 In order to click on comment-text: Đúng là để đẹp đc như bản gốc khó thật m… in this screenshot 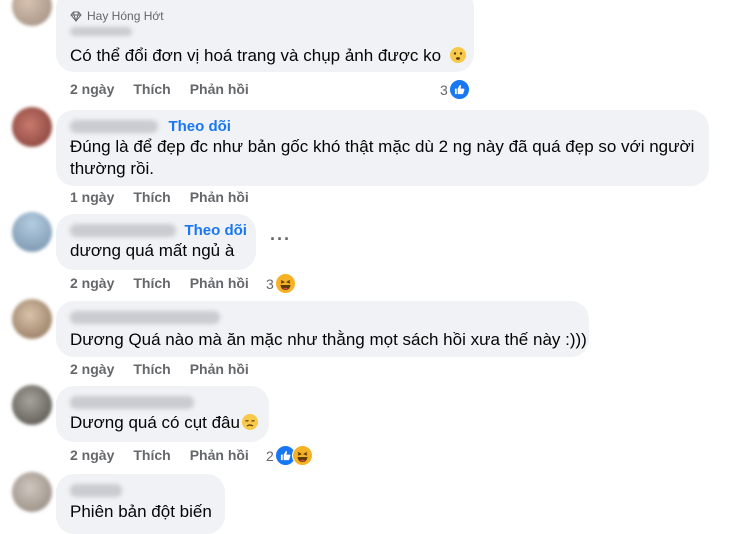, I will do `click(382, 157)`.